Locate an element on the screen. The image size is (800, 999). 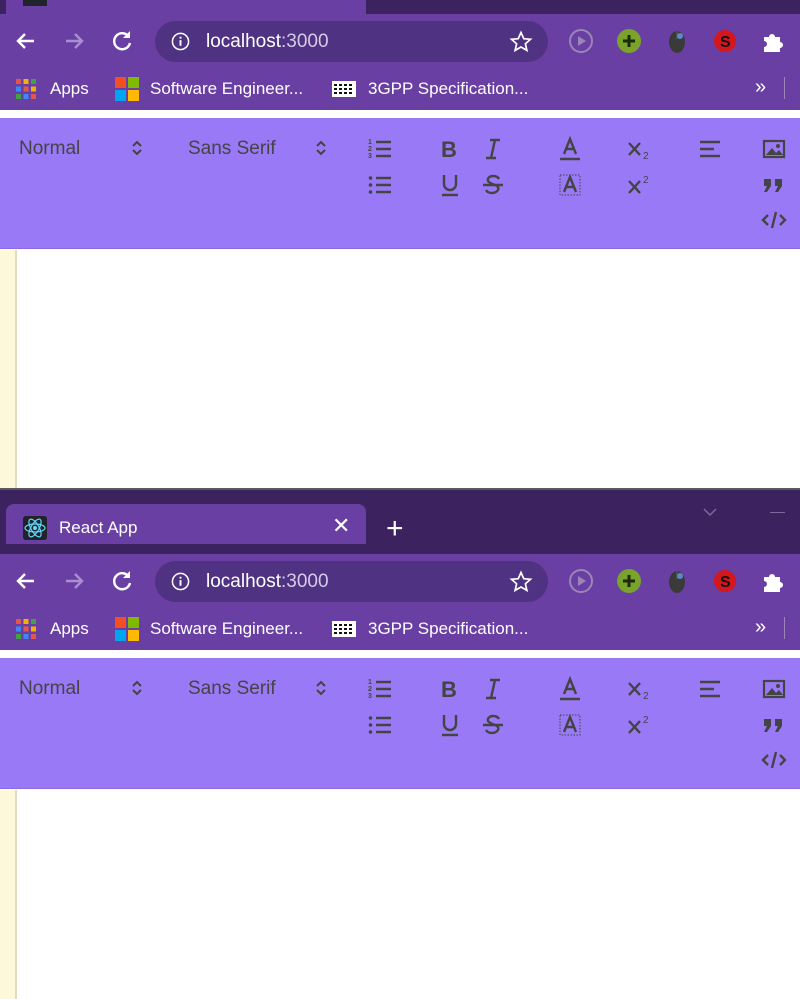
react-favicon-icon is located at coordinates (35, 528).